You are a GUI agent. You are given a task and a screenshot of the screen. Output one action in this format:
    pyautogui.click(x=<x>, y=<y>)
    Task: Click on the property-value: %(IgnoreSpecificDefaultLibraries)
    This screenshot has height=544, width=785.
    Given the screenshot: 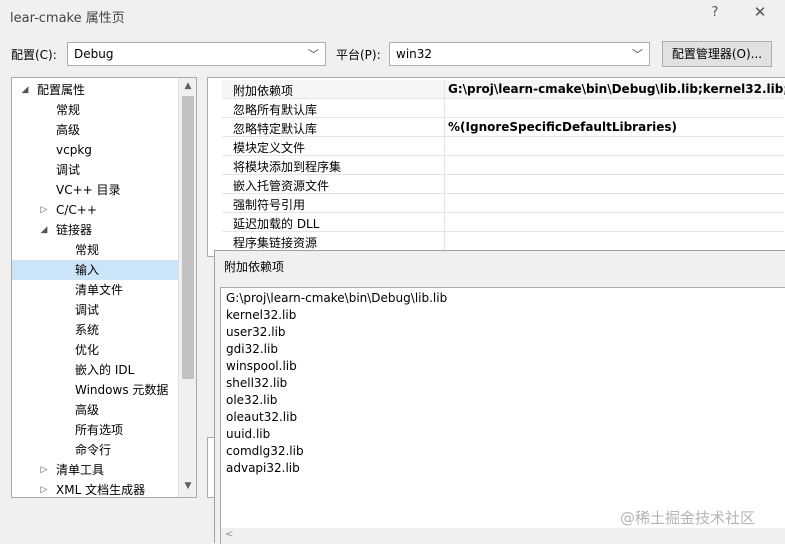 What is the action you would take?
    pyautogui.click(x=562, y=127)
    